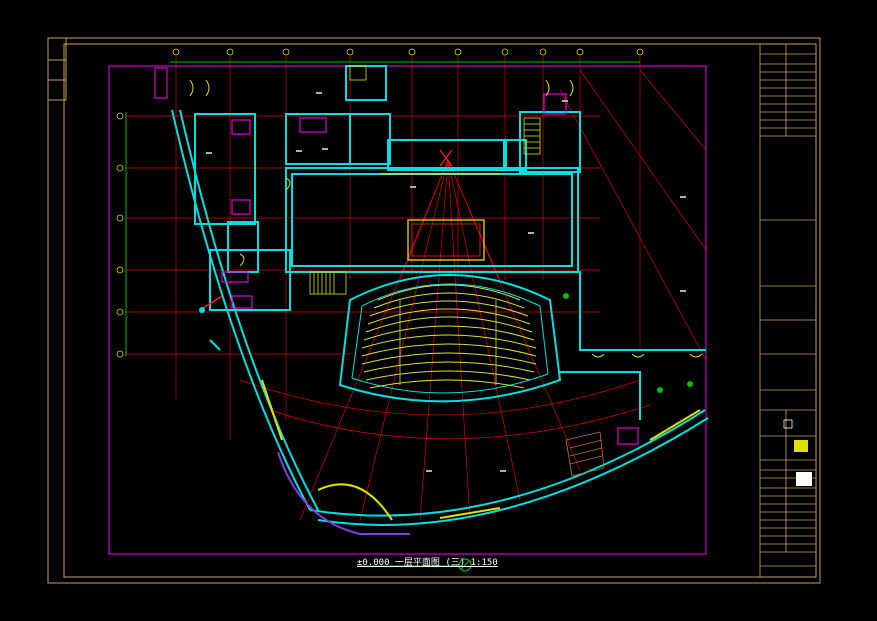 The width and height of the screenshot is (877, 621). Describe the element at coordinates (120, 235) in the screenshot. I see `axis-bubbles-left` at that location.